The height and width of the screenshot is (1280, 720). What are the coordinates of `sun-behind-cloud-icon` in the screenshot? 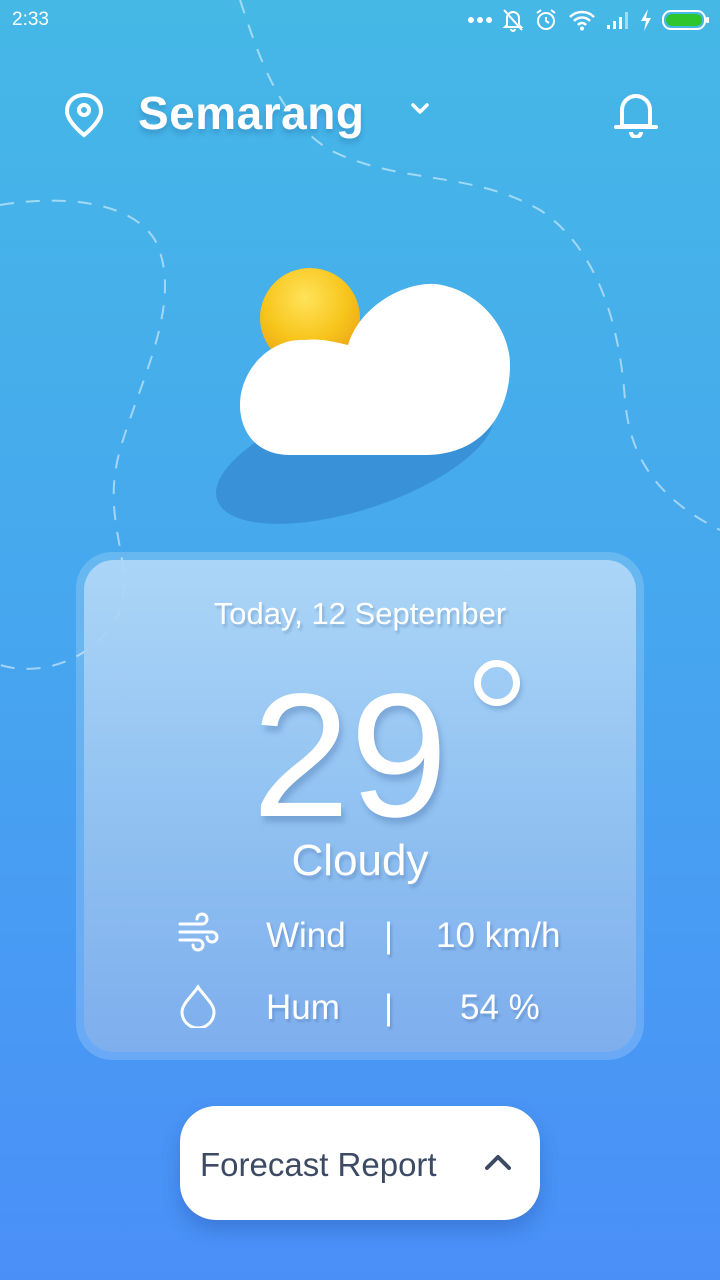 It's located at (363, 396).